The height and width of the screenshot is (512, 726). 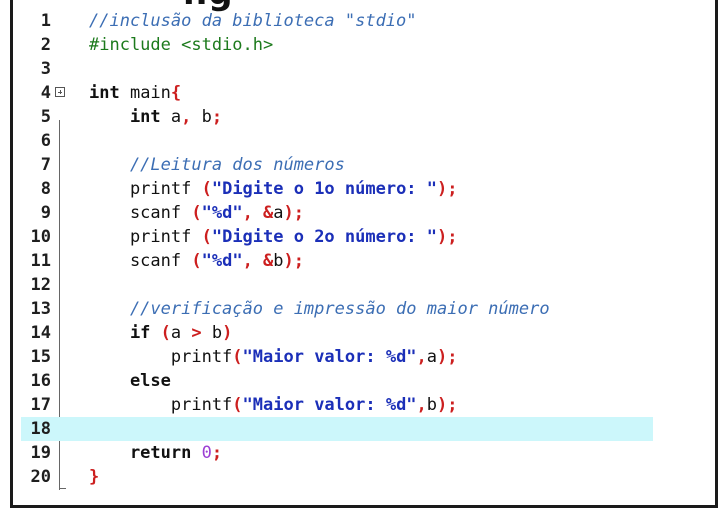 I want to click on code-line: 4 int main{, so click(x=337, y=93).